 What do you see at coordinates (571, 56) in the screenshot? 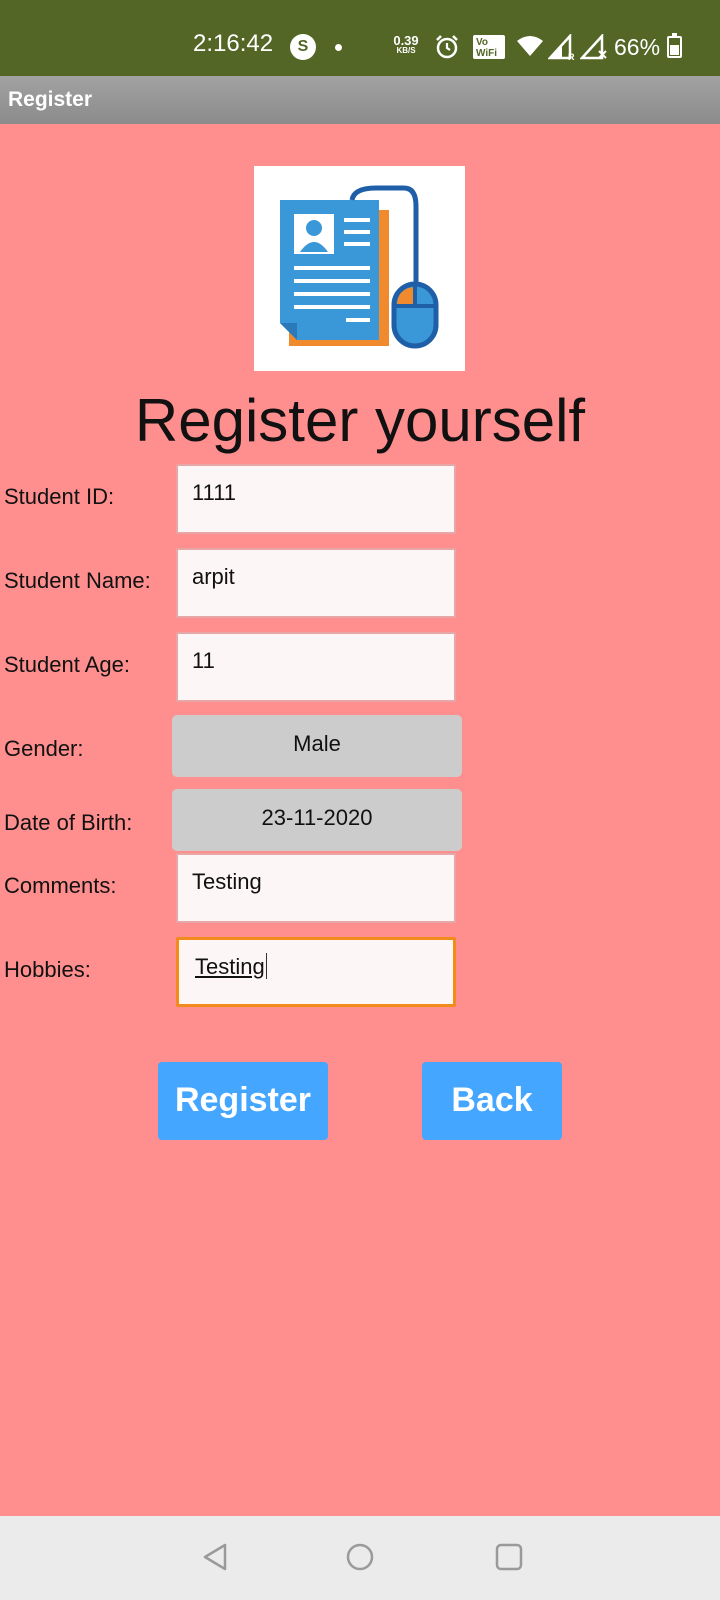
I see `svg-text: R` at bounding box center [571, 56].